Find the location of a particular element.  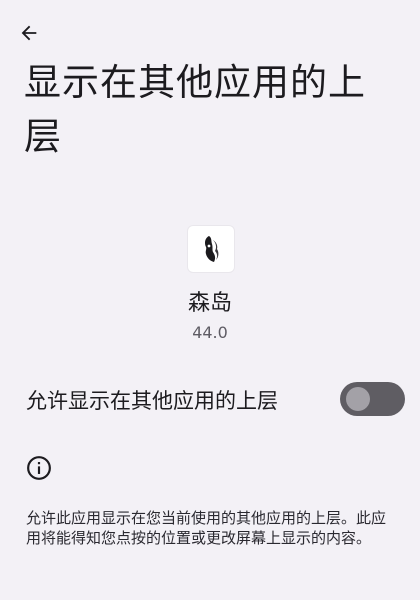

app-logo-icon is located at coordinates (212, 249).